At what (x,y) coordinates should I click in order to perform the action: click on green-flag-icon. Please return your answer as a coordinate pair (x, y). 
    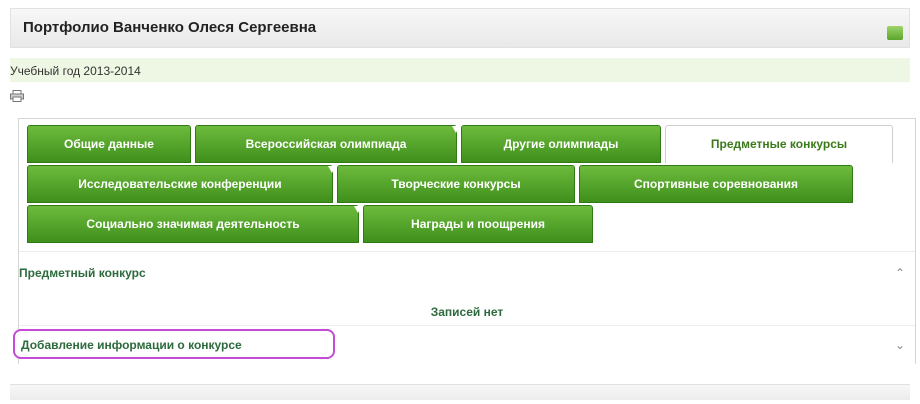
    Looking at the image, I should click on (895, 33).